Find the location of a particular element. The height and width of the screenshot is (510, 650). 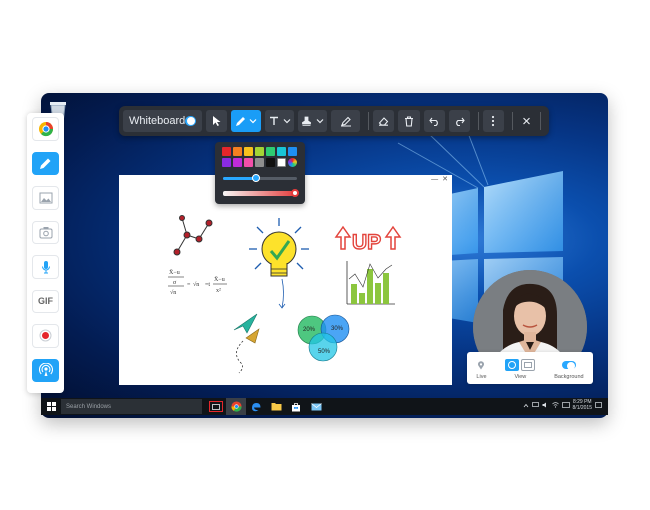

live-broadcast-icon is located at coordinates (45, 370).